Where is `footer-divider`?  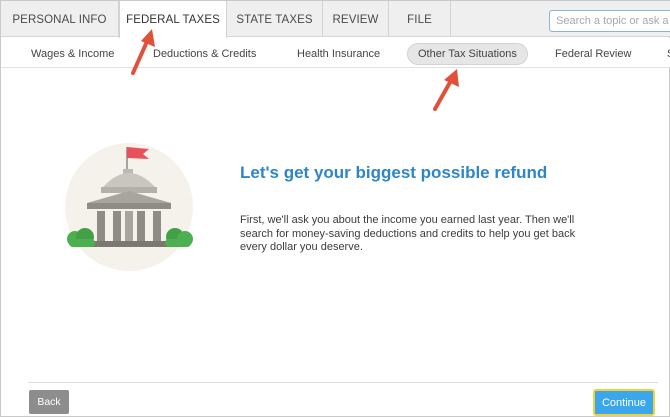 footer-divider is located at coordinates (343, 382).